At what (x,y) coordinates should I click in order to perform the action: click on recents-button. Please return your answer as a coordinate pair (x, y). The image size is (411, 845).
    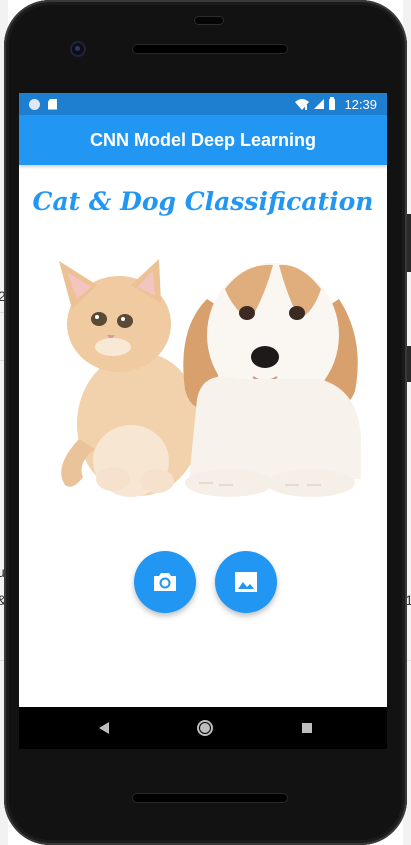
    Looking at the image, I should click on (307, 728).